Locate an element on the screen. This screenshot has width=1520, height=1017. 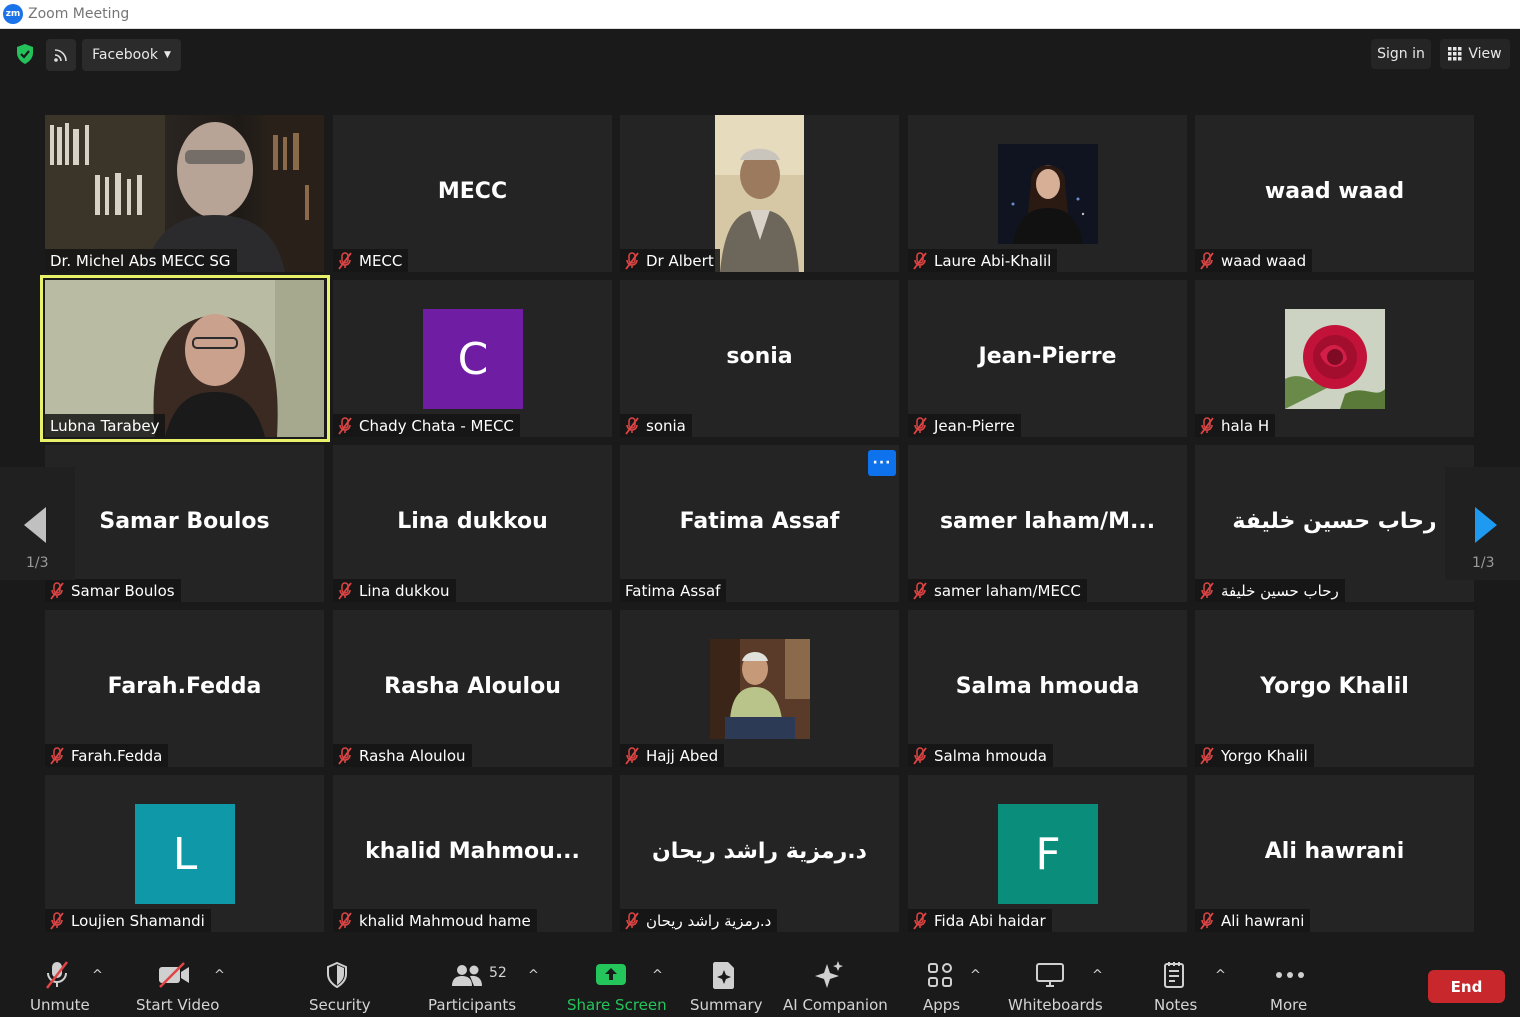
apps-button: ^ Apps is located at coordinates (952, 982).